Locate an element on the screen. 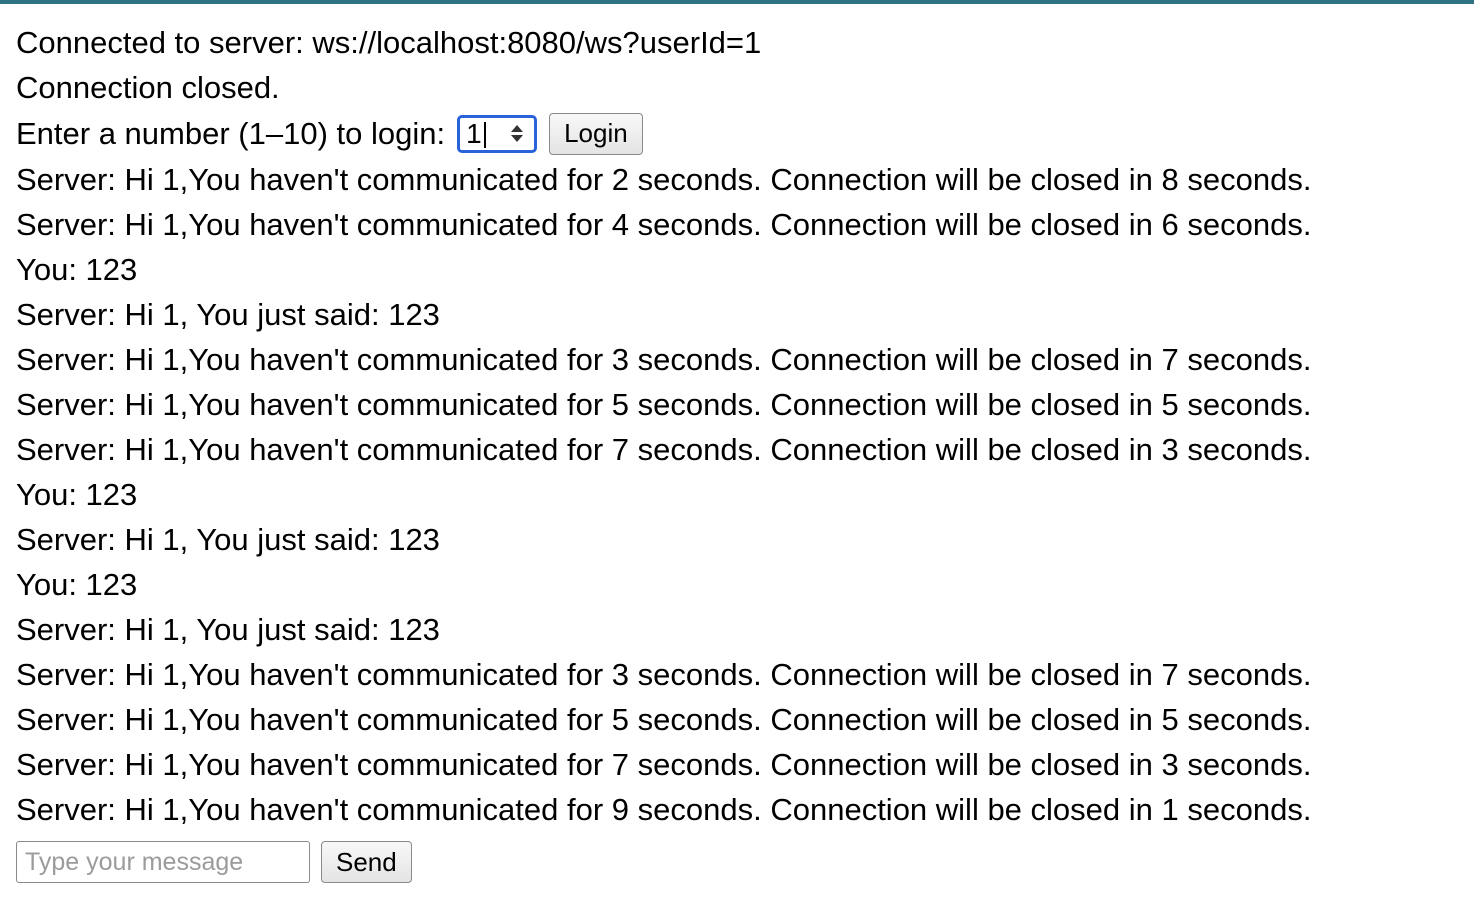 Image resolution: width=1474 pixels, height=914 pixels. composer: Send is located at coordinates (741, 862).